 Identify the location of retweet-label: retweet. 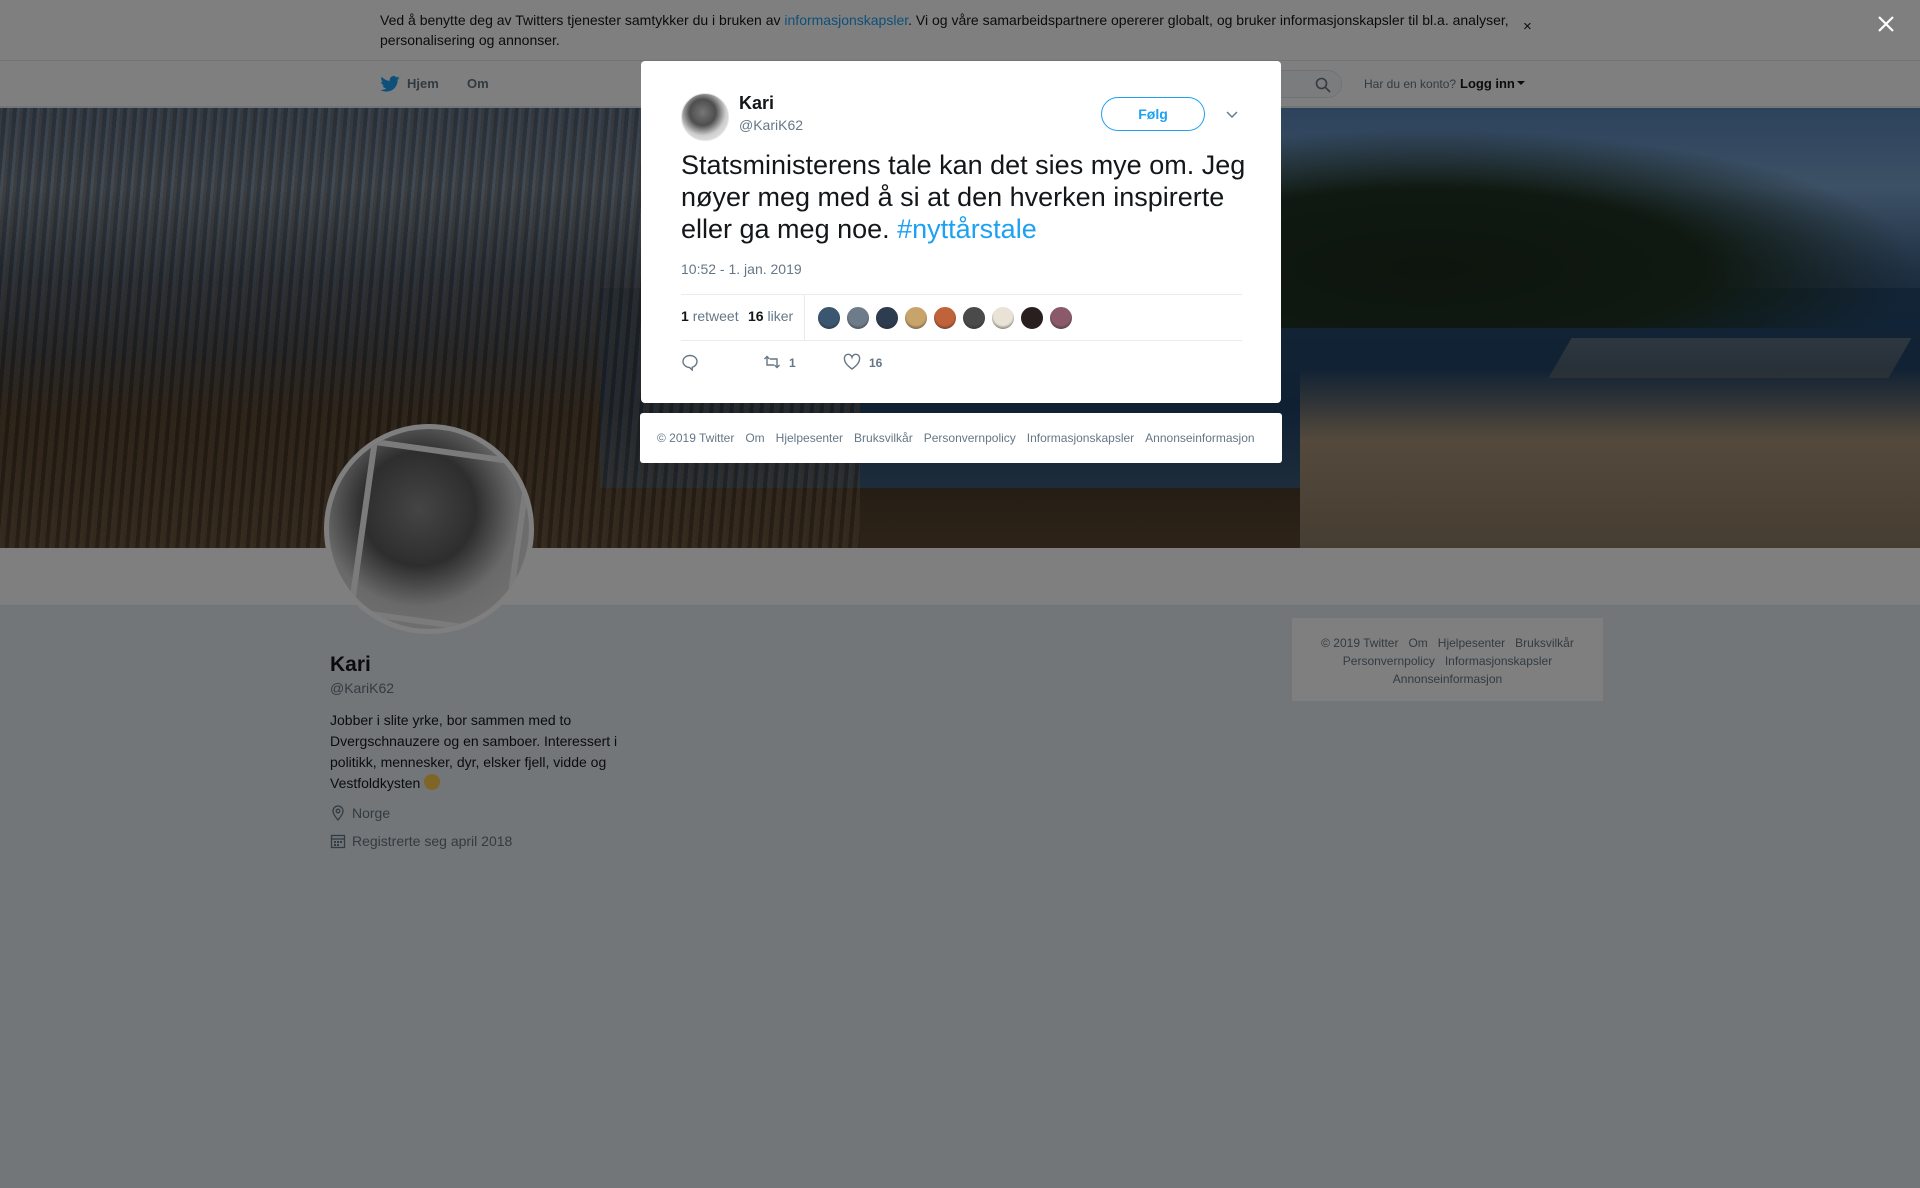
(715, 316).